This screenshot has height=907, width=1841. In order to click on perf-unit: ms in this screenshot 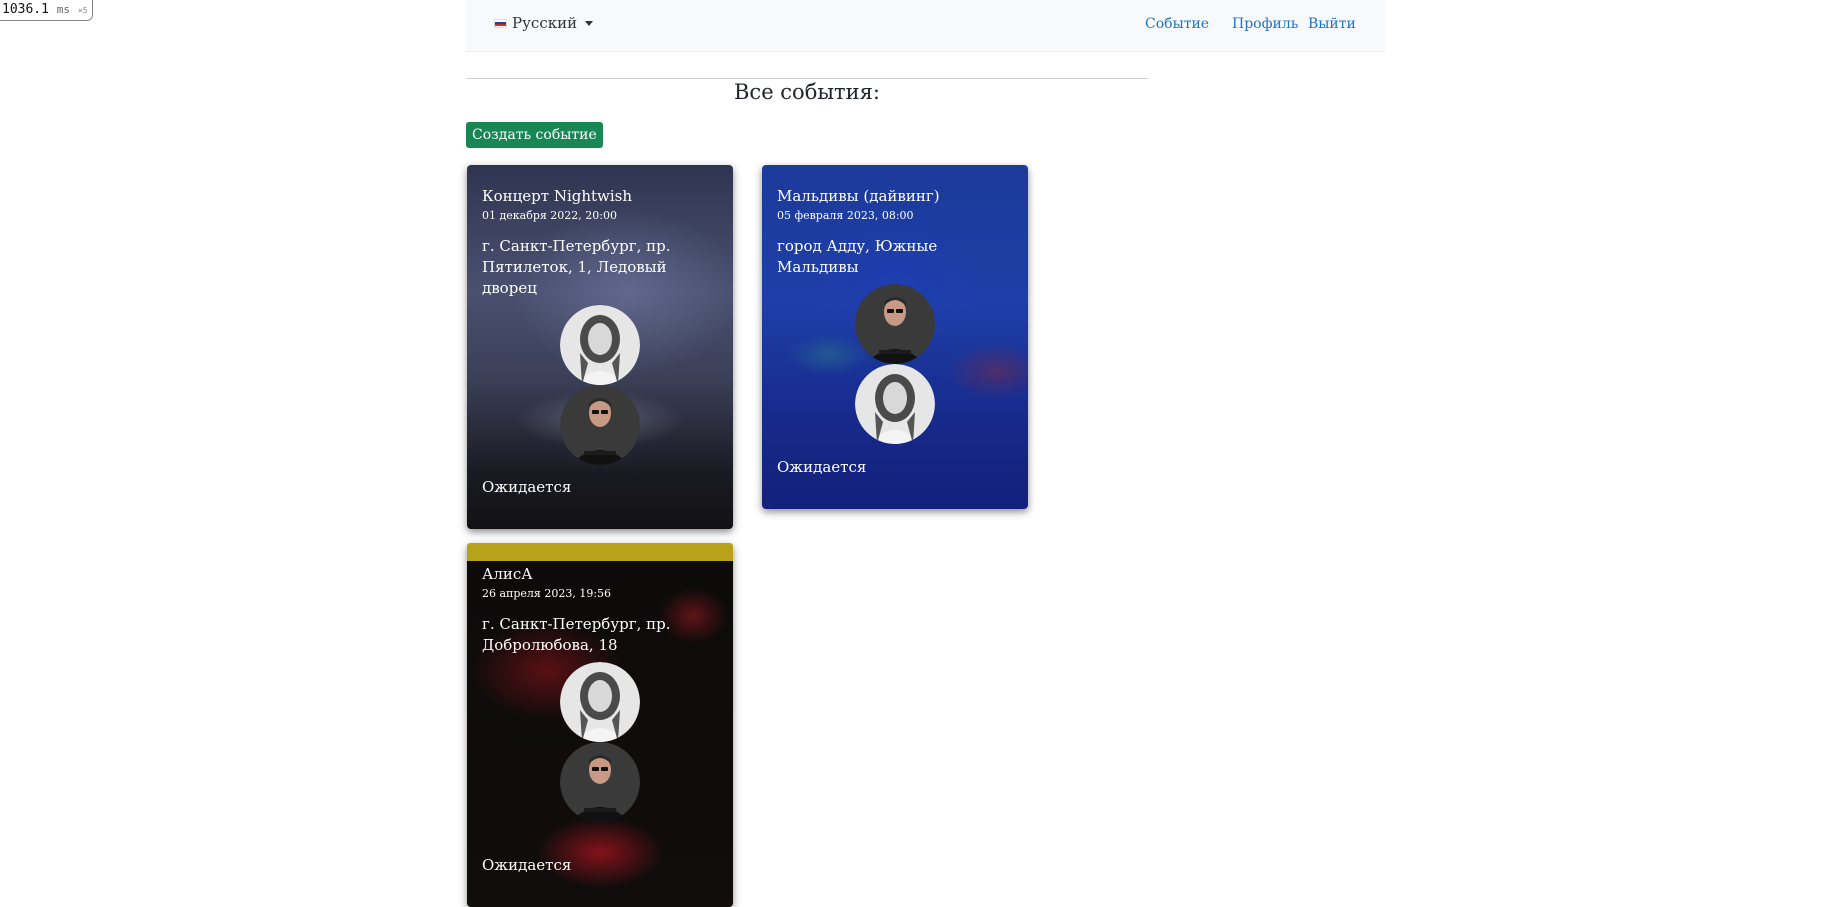, I will do `click(63, 9)`.